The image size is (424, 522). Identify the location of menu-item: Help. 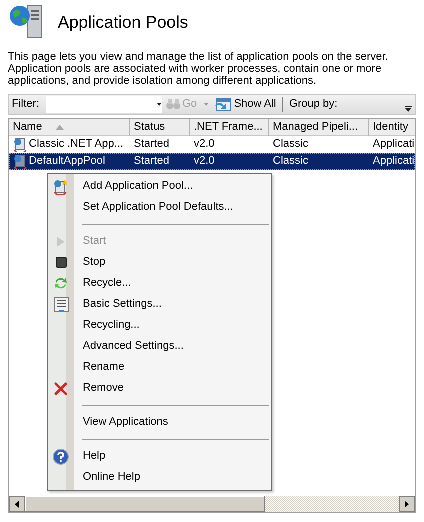
(159, 456).